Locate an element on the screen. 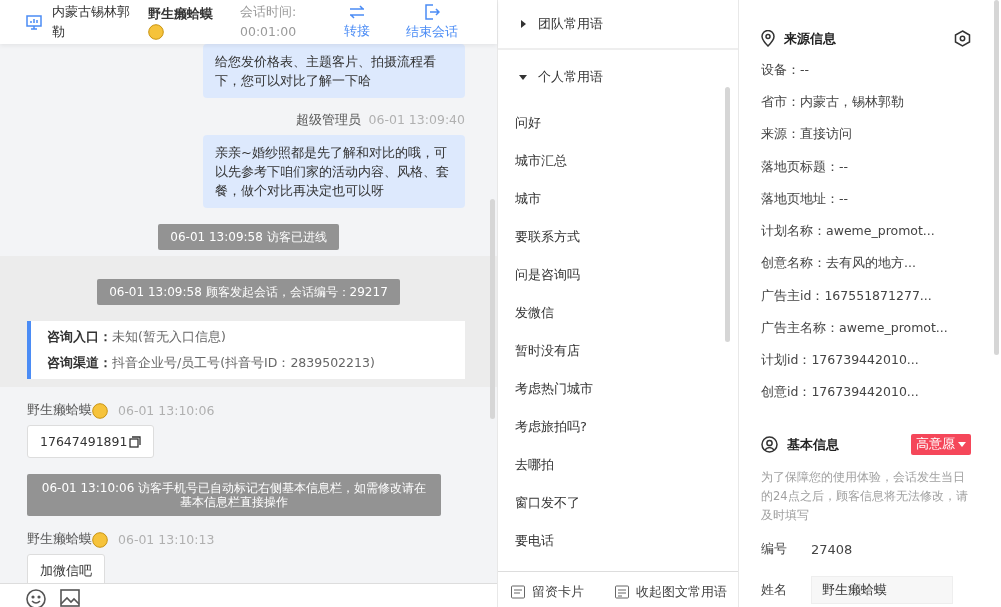  phrase-item: 发微信 is located at coordinates (618, 313).